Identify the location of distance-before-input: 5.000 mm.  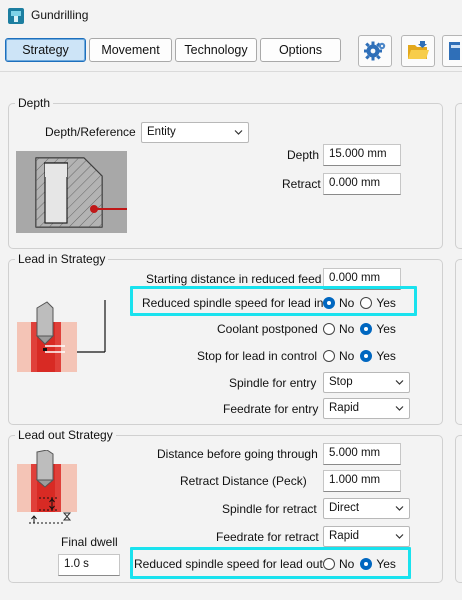
(362, 454).